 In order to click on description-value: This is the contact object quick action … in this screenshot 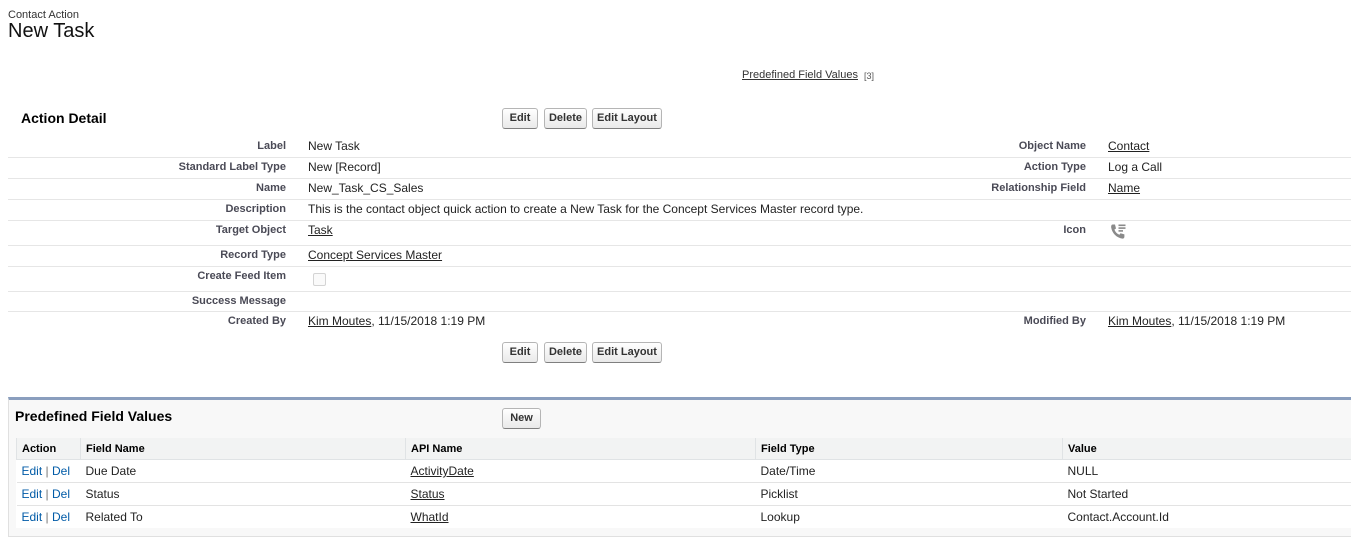, I will do `click(586, 209)`.